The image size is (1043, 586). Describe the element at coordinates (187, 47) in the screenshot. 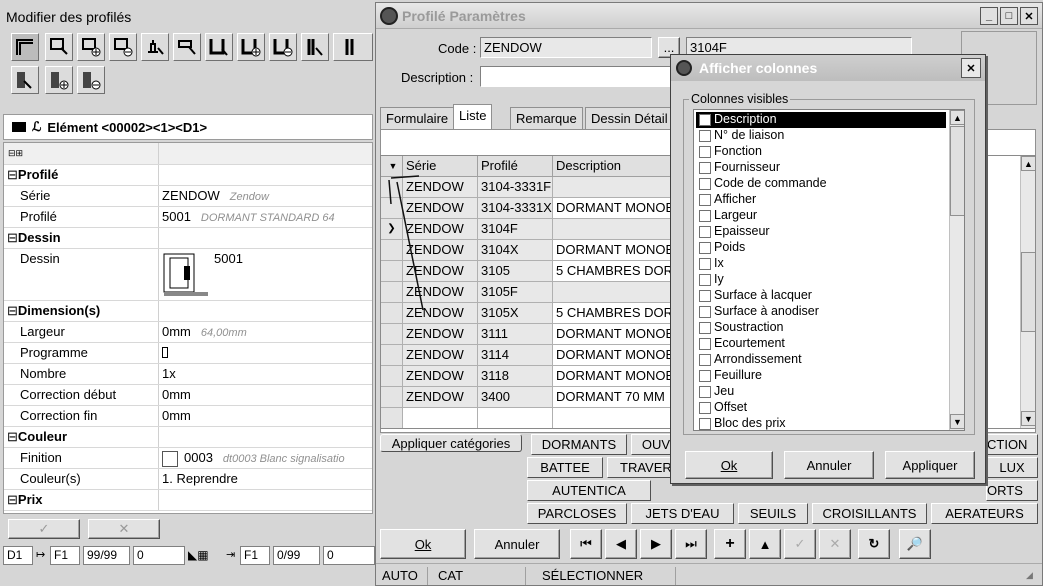

I see `mullion-select-icon` at that location.